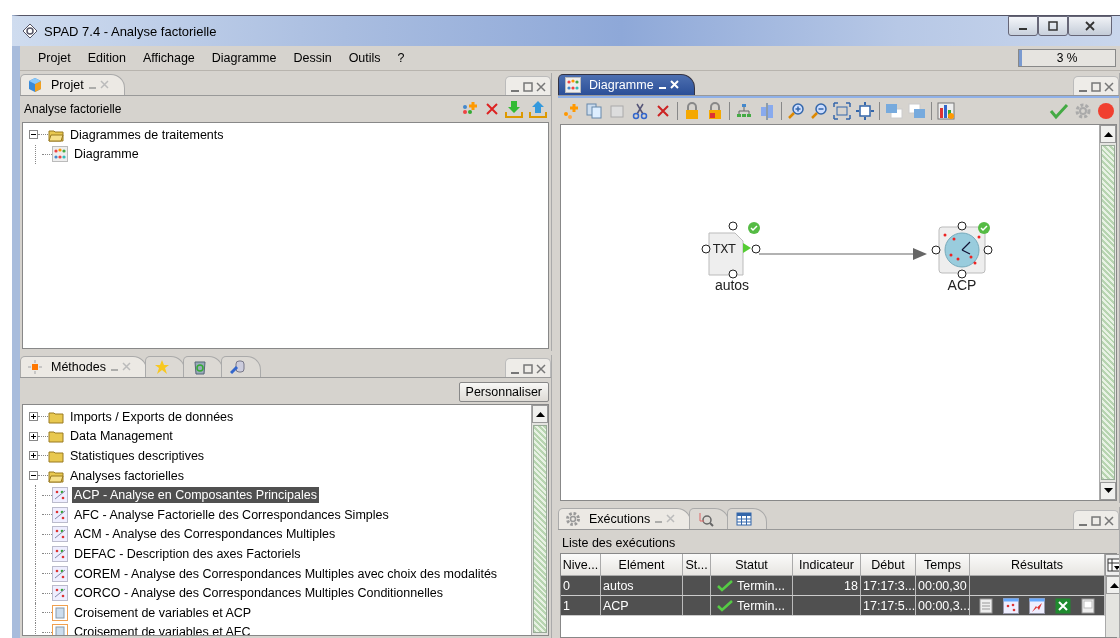 Image resolution: width=1120 pixels, height=638 pixels. I want to click on report-icon, so click(986, 605).